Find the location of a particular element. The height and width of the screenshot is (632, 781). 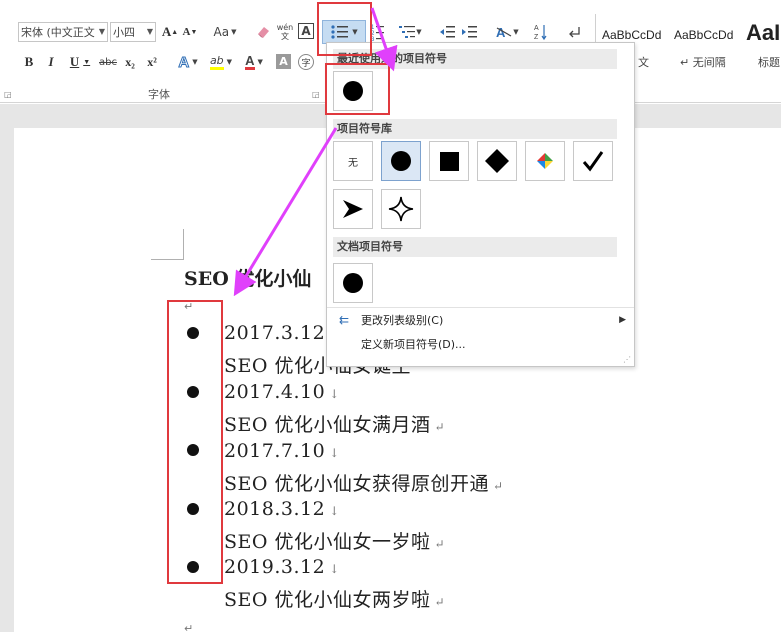

annotation-arrows is located at coordinates (315, 152).